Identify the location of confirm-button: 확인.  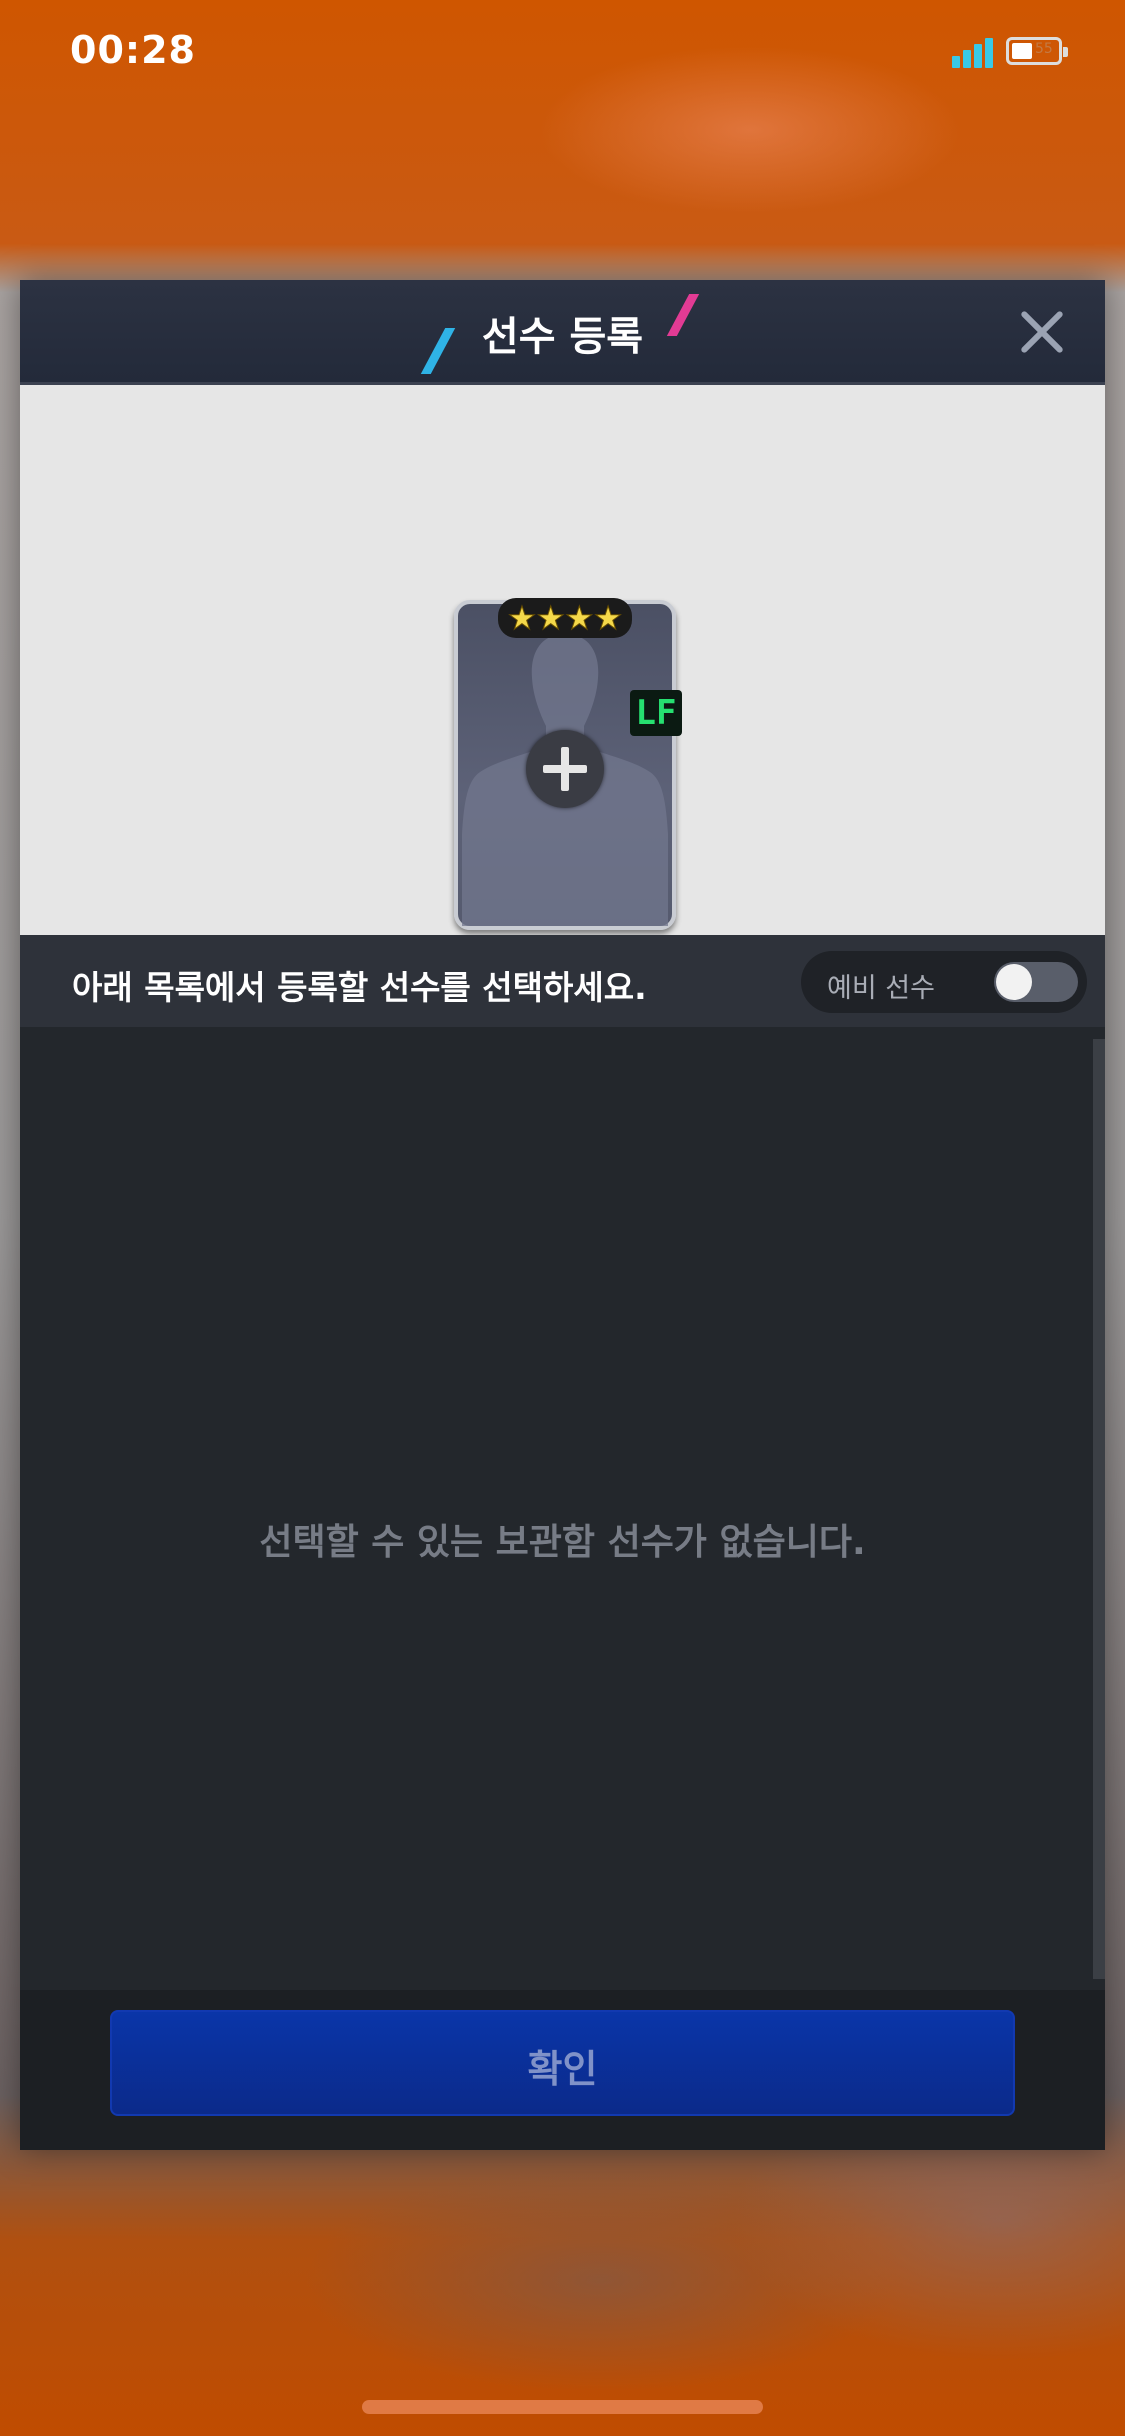
(562, 2063).